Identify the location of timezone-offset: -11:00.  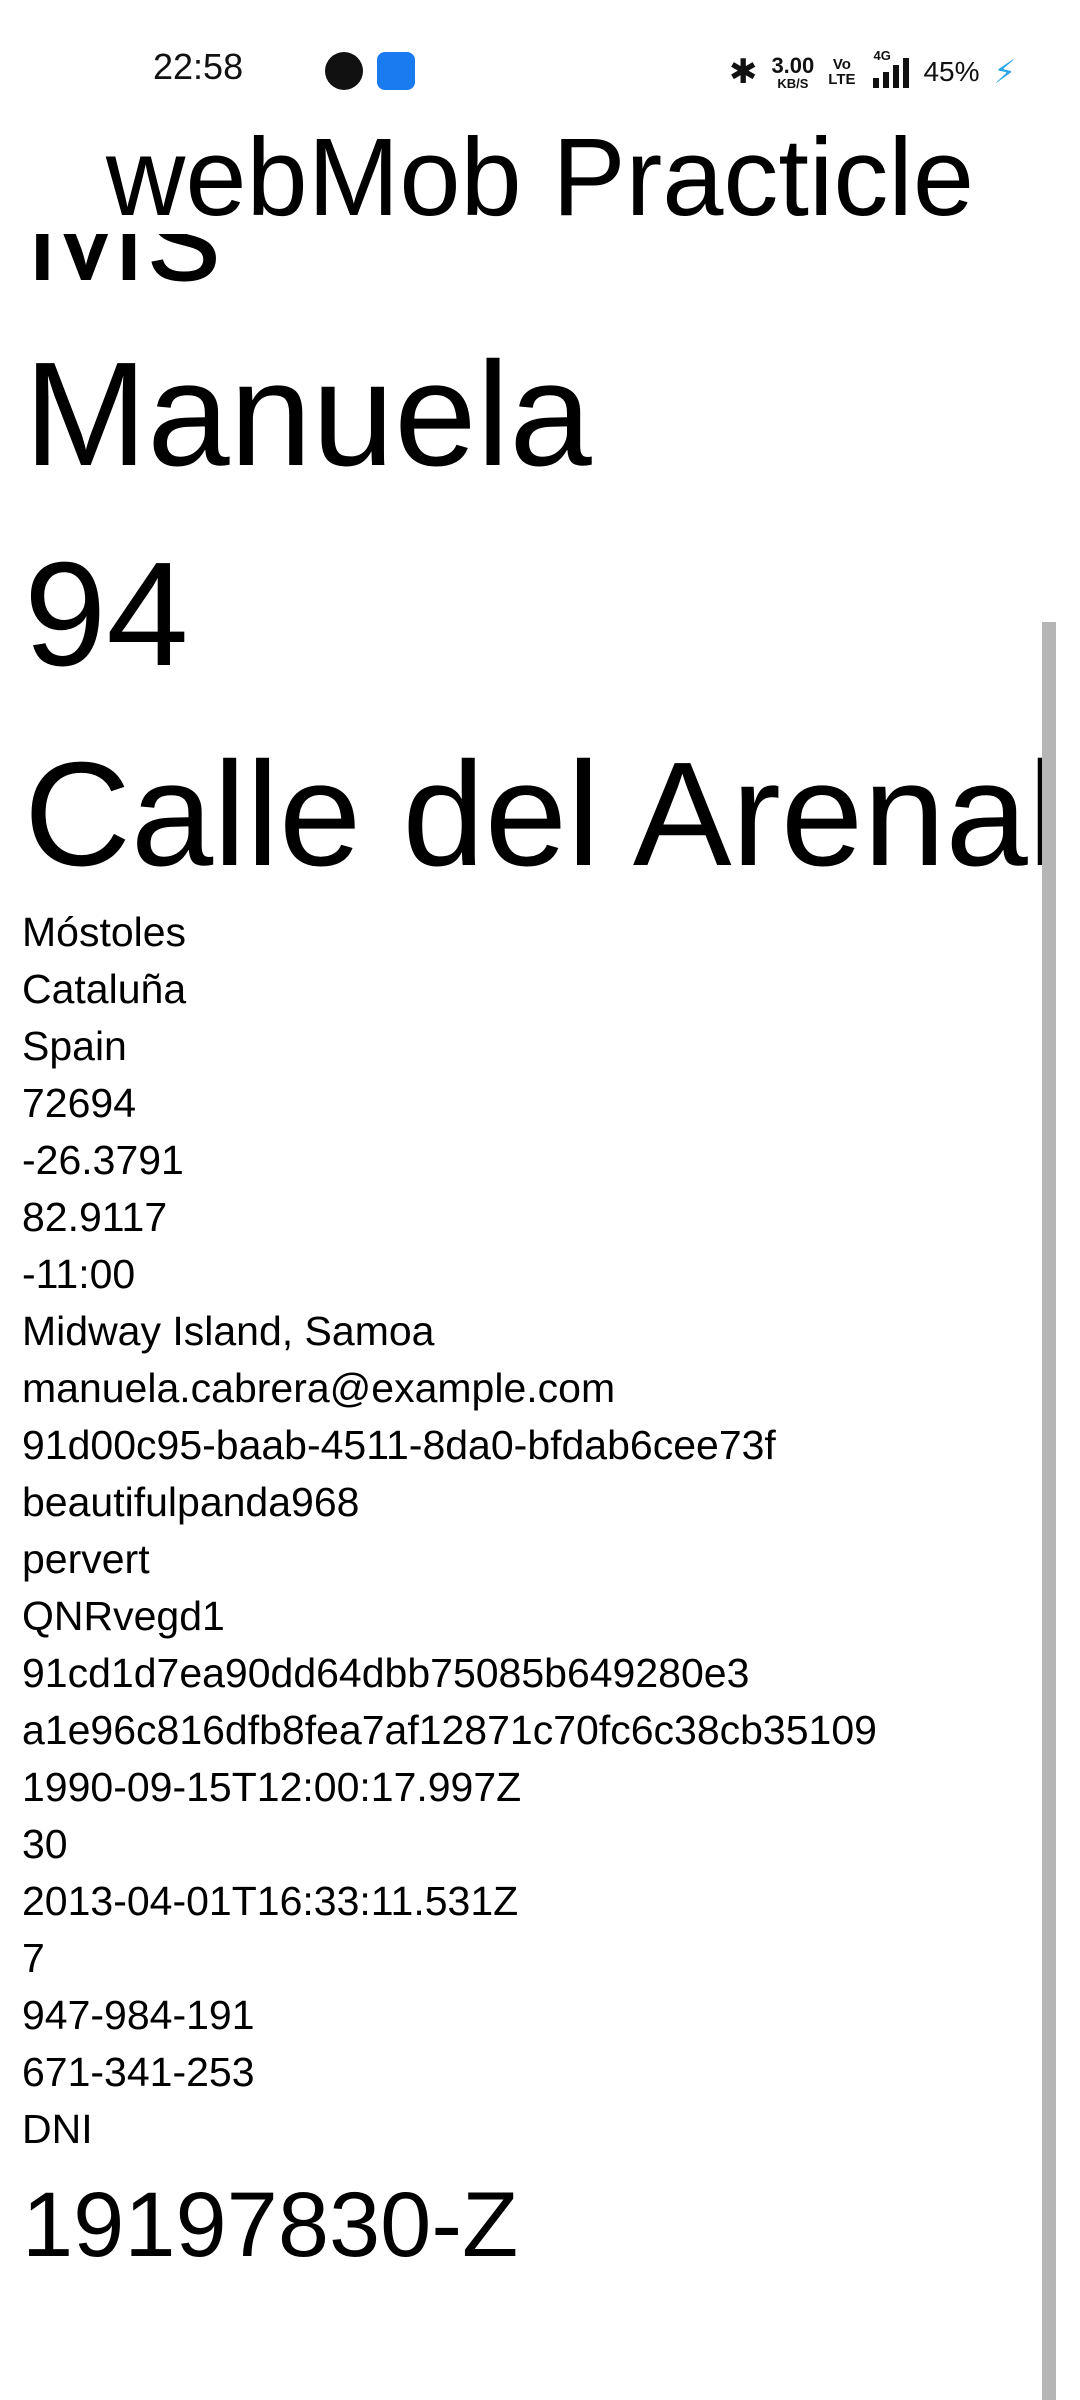
(79, 1274).